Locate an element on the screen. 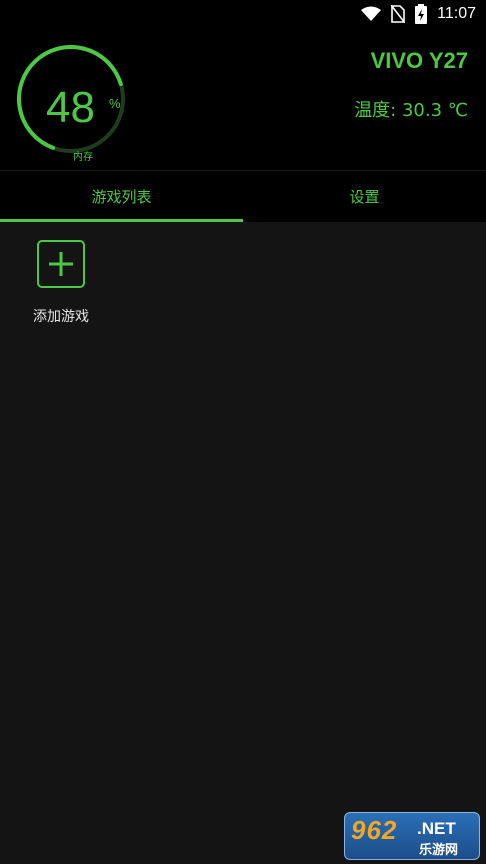 This screenshot has height=864, width=486. plus-icon is located at coordinates (61, 264).